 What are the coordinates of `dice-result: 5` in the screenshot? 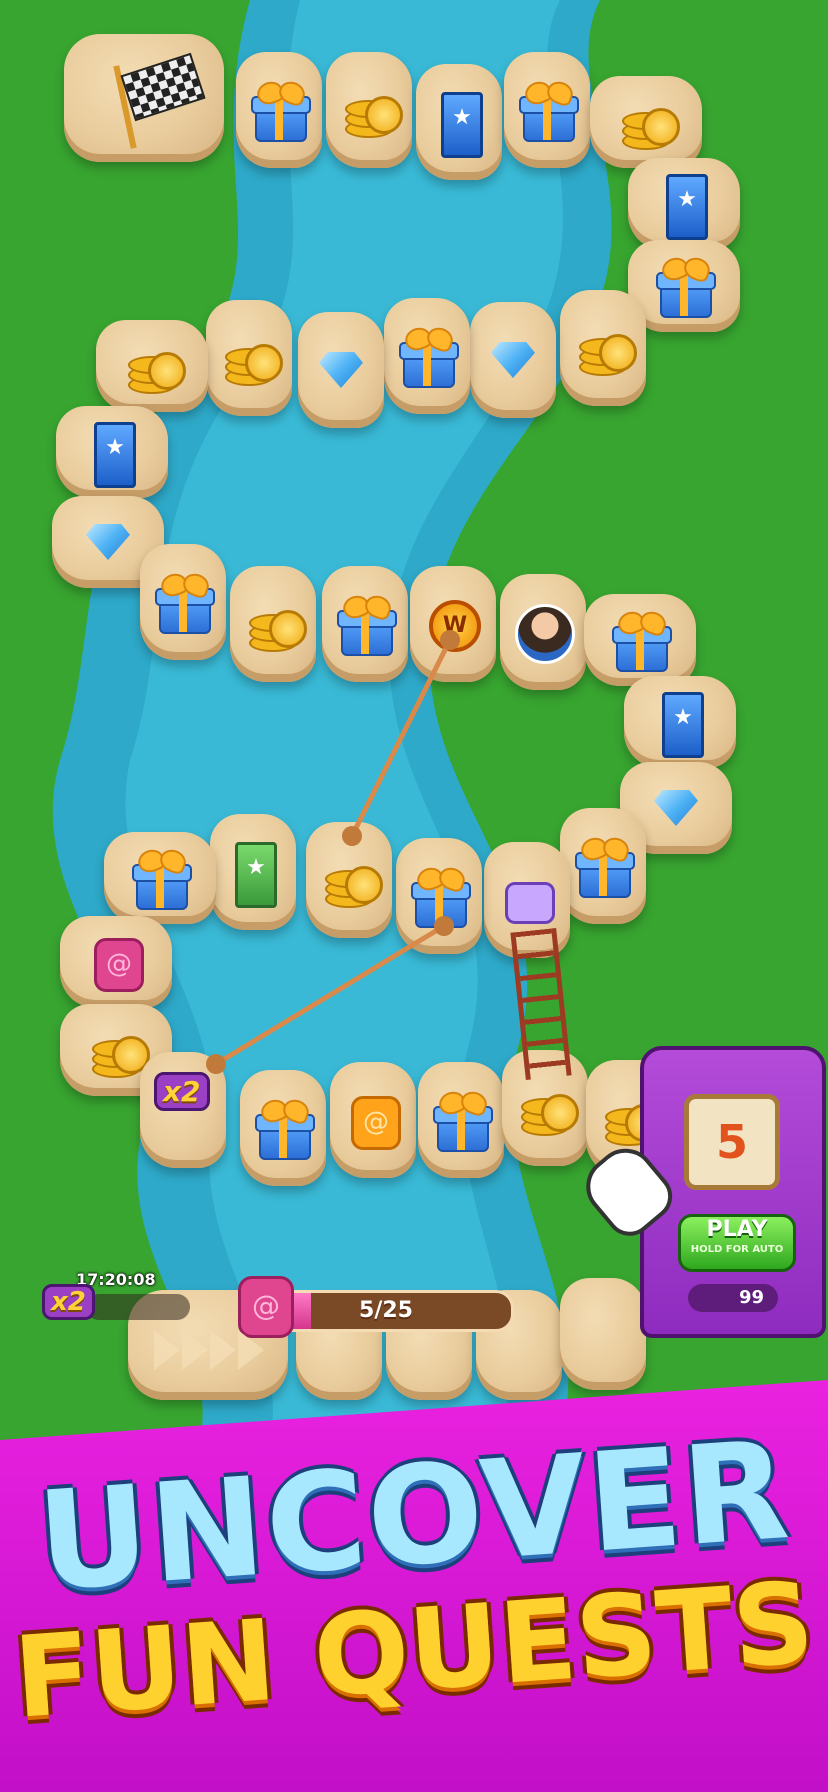 It's located at (732, 1142).